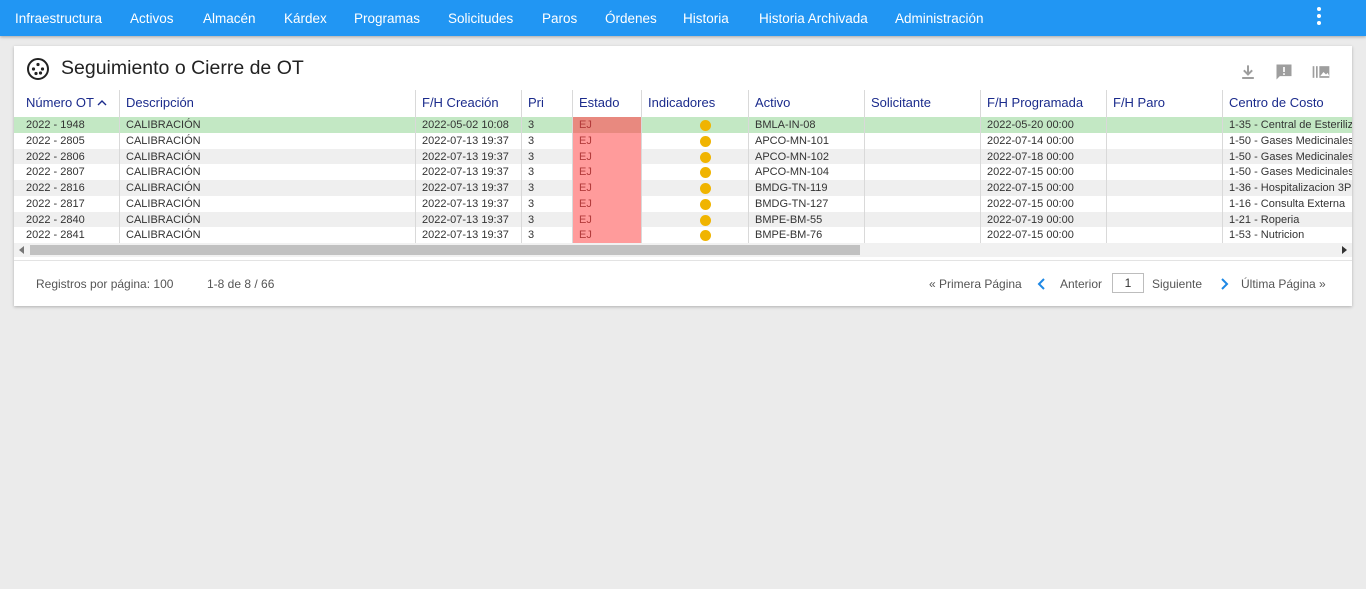  What do you see at coordinates (806, 103) in the screenshot?
I see `col-header-activo: Activo` at bounding box center [806, 103].